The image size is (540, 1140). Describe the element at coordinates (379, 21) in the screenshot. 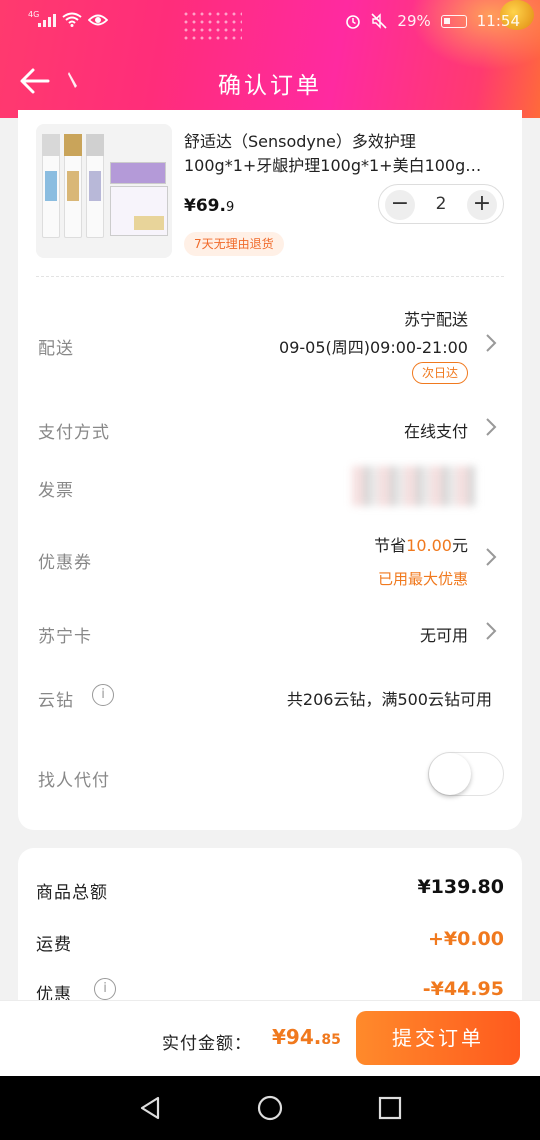

I see `mute-icon` at that location.